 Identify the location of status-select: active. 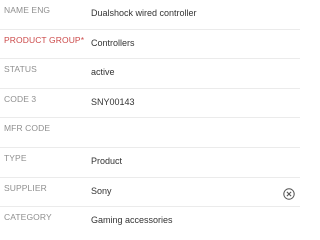
(181, 72).